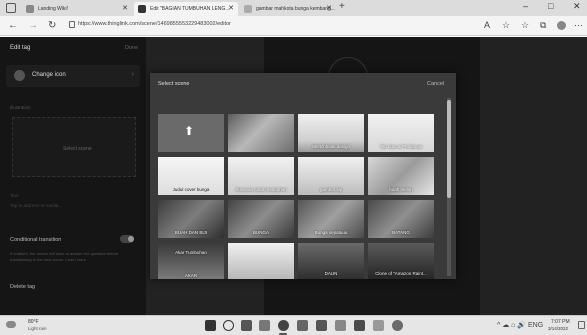 The height and width of the screenshot is (335, 587). I want to click on change-icon-button: Change icon ›, so click(73, 76).